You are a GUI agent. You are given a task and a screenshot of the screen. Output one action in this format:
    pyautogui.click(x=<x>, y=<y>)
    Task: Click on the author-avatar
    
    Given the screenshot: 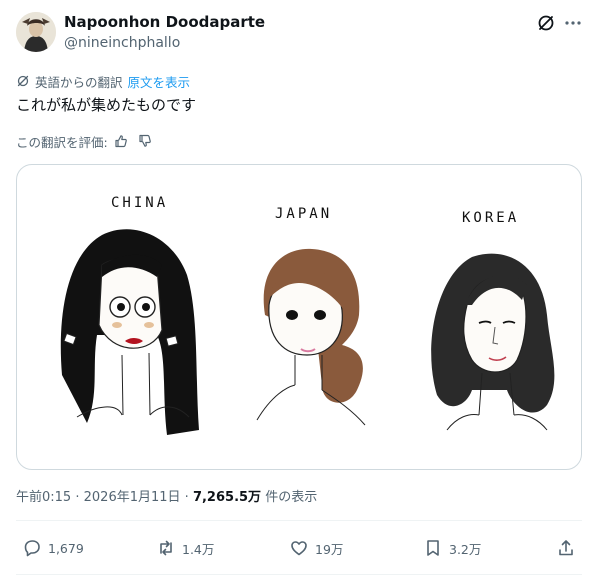 What is the action you would take?
    pyautogui.click(x=36, y=32)
    